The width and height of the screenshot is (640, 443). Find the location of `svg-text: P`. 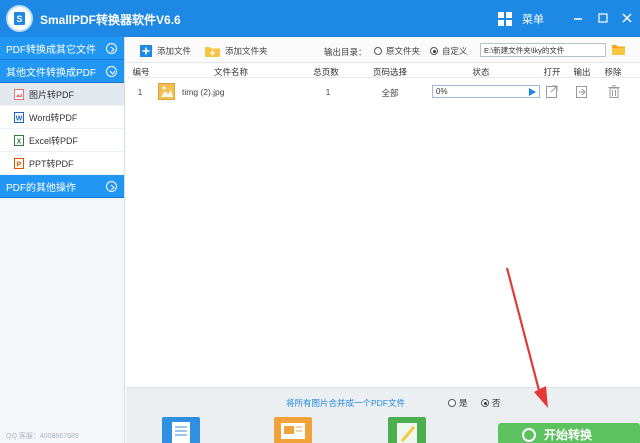

svg-text: P is located at coordinates (19, 164).